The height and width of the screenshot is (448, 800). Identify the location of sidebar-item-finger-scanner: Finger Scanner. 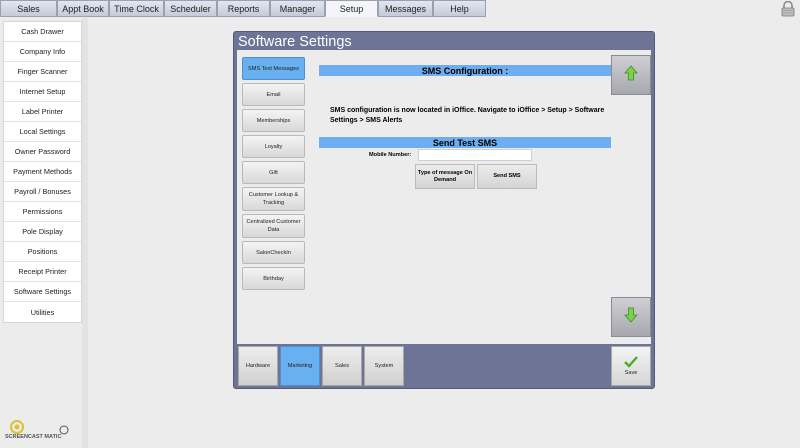
(42, 72).